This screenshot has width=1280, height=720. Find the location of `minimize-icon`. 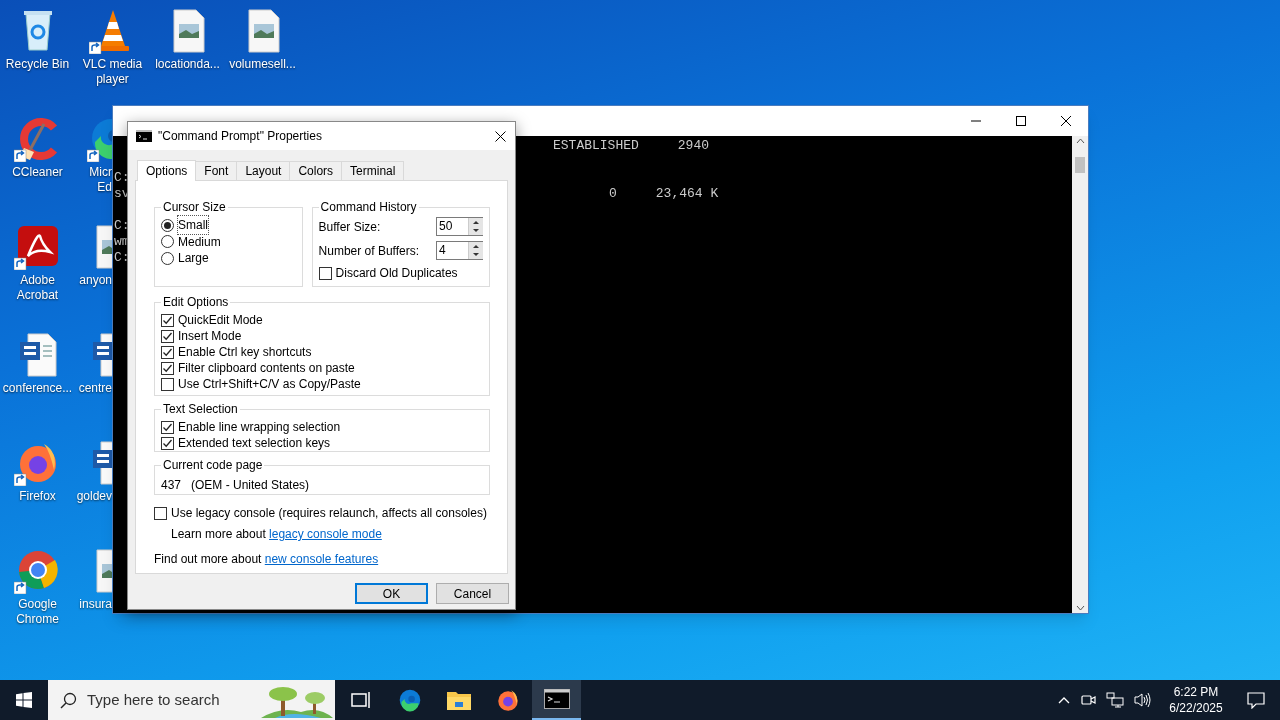

minimize-icon is located at coordinates (975, 121).